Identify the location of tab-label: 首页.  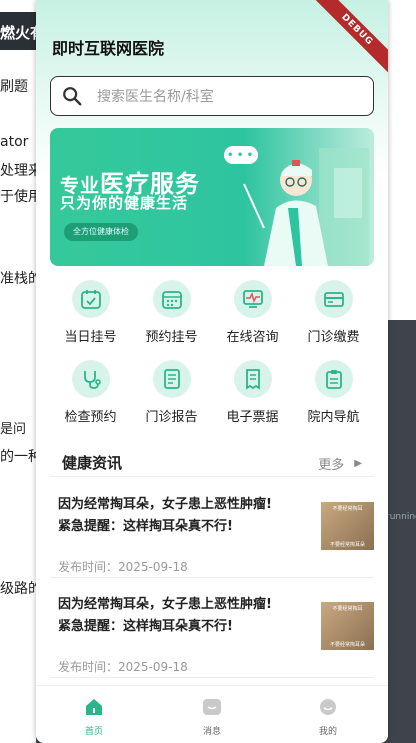
(93, 732).